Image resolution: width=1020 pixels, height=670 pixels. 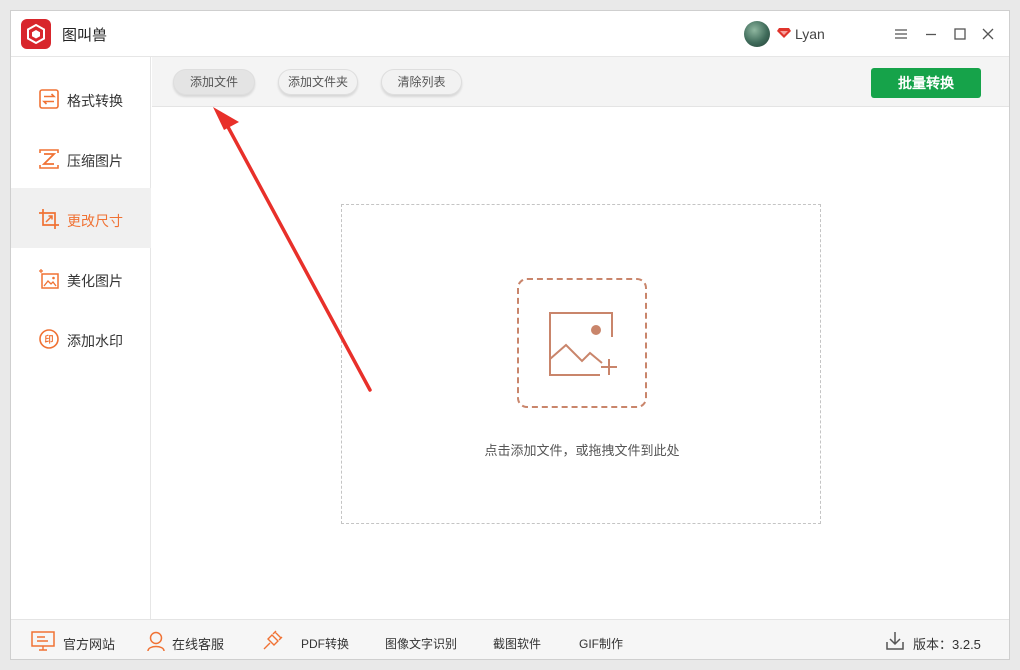 I want to click on title-bar: 图叫兽 Lyan, so click(x=510, y=34).